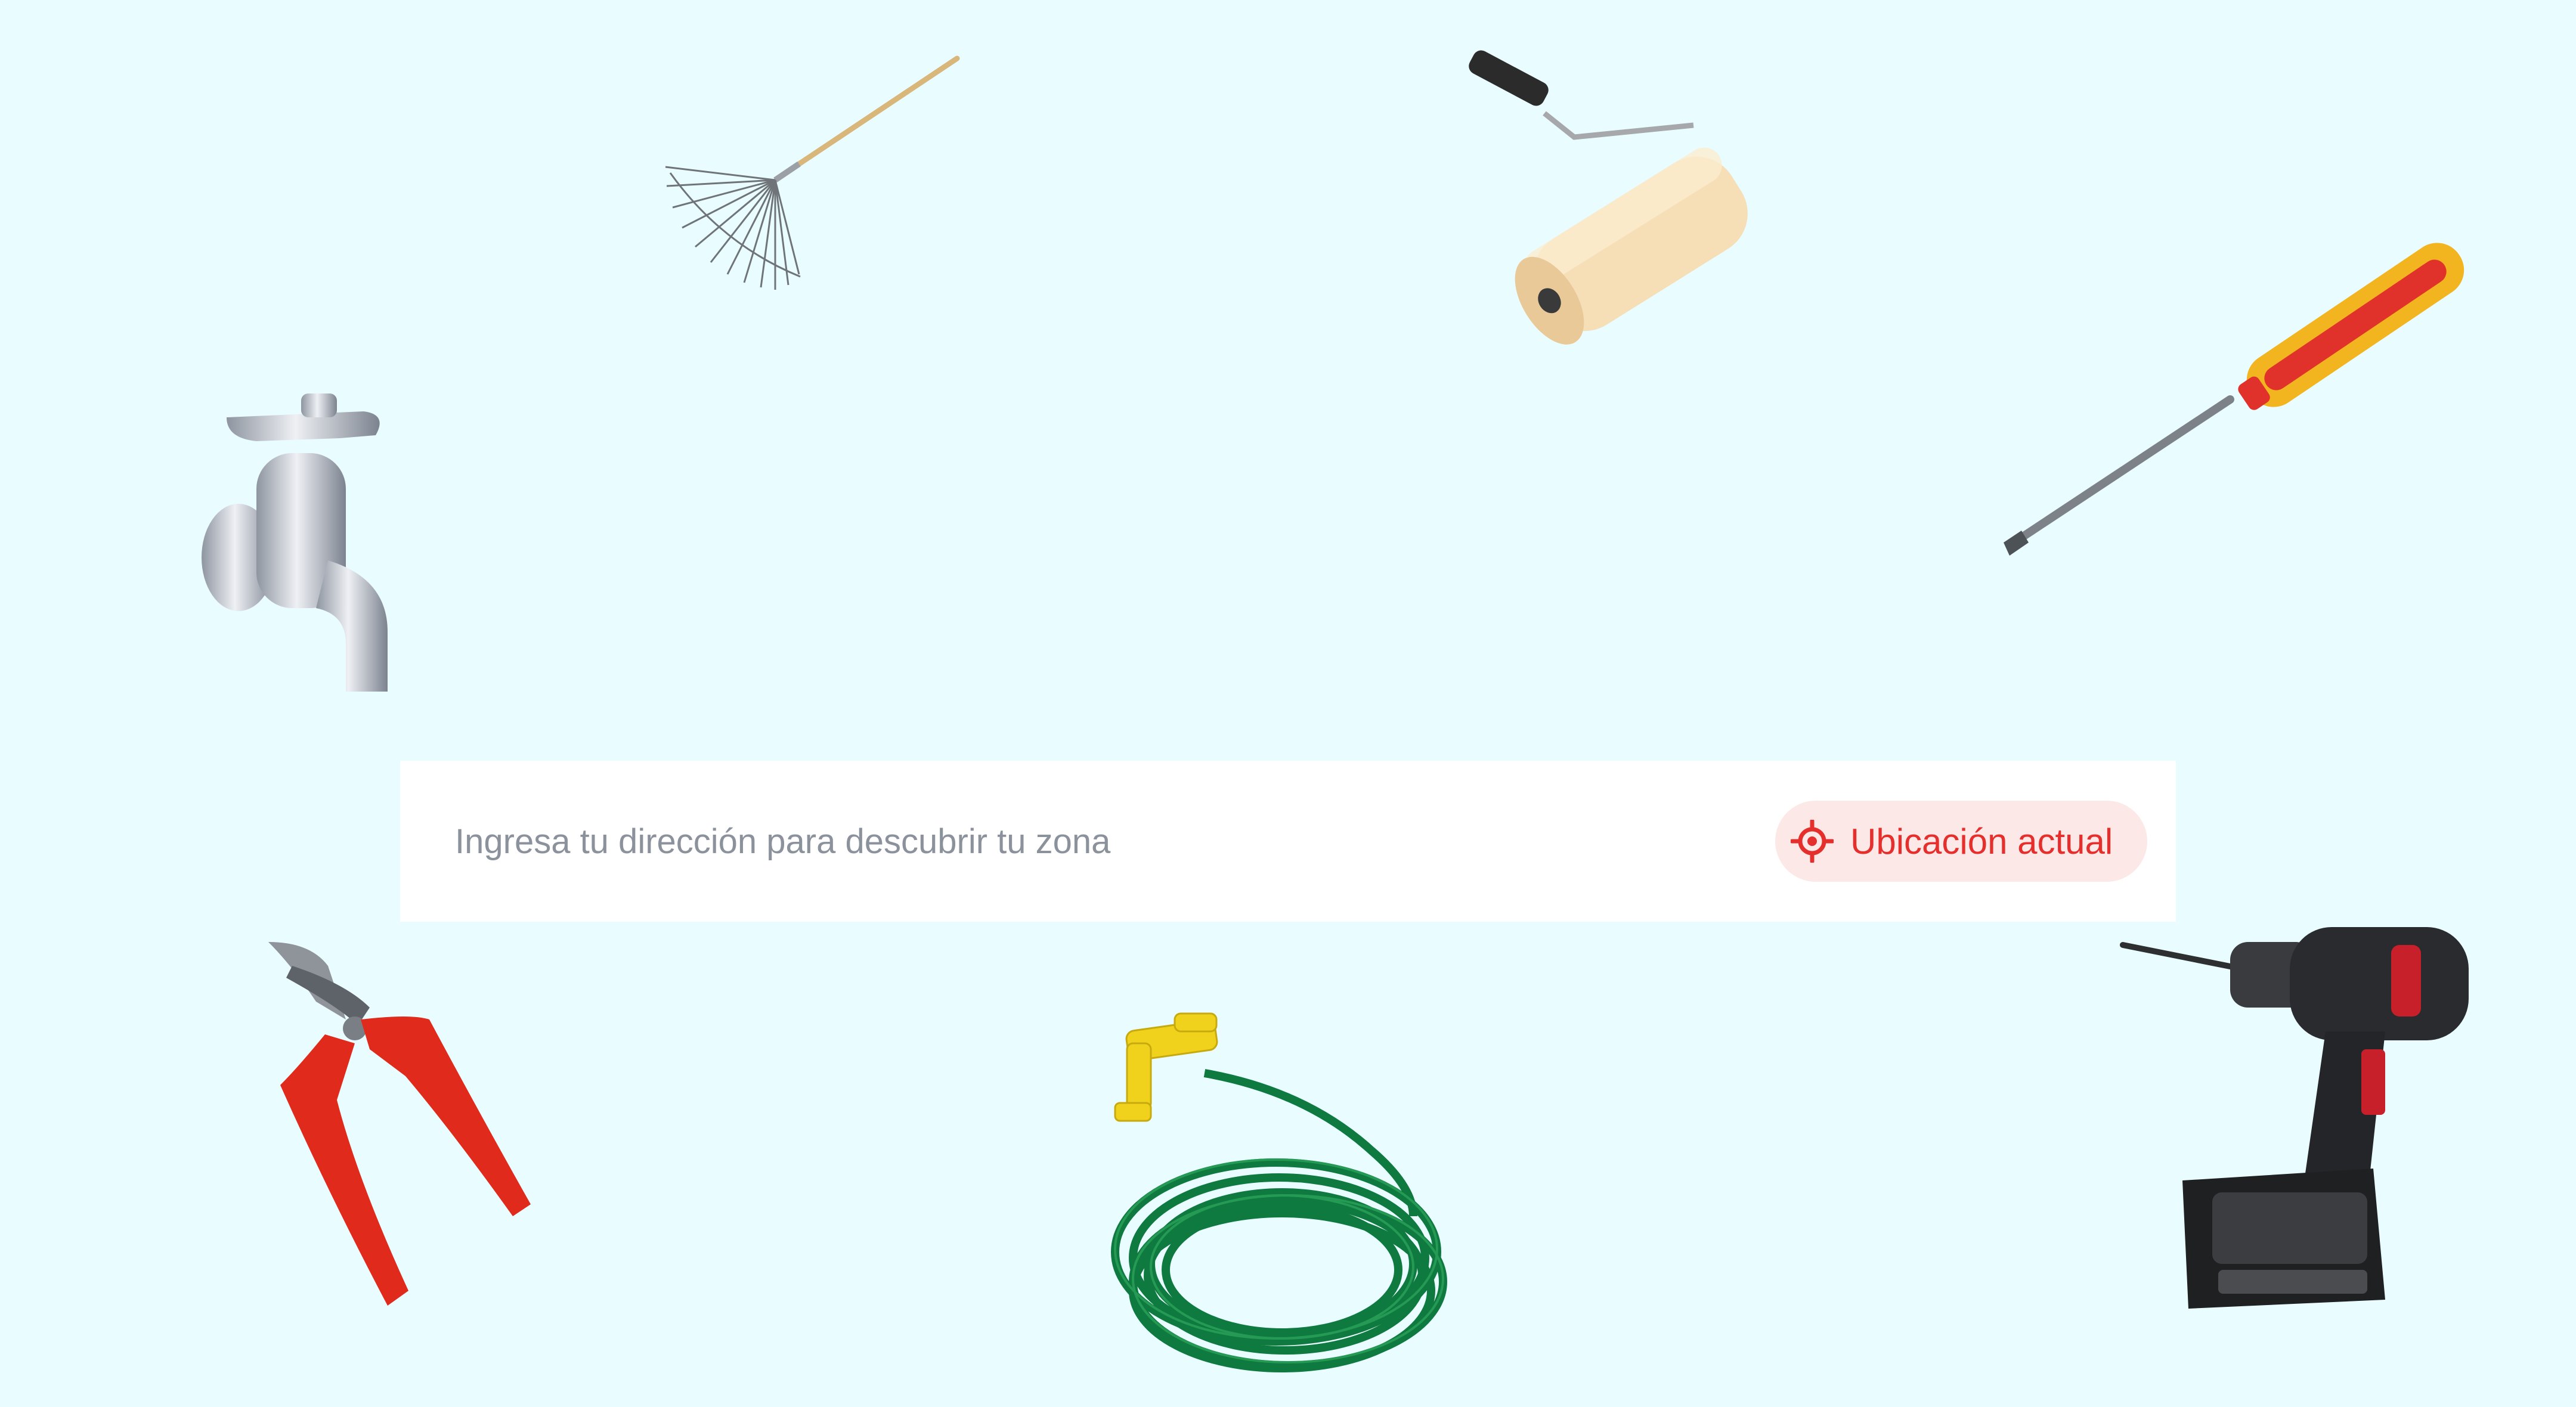 This screenshot has width=2576, height=1407. What do you see at coordinates (399, 1124) in the screenshot?
I see `pliers-icon` at bounding box center [399, 1124].